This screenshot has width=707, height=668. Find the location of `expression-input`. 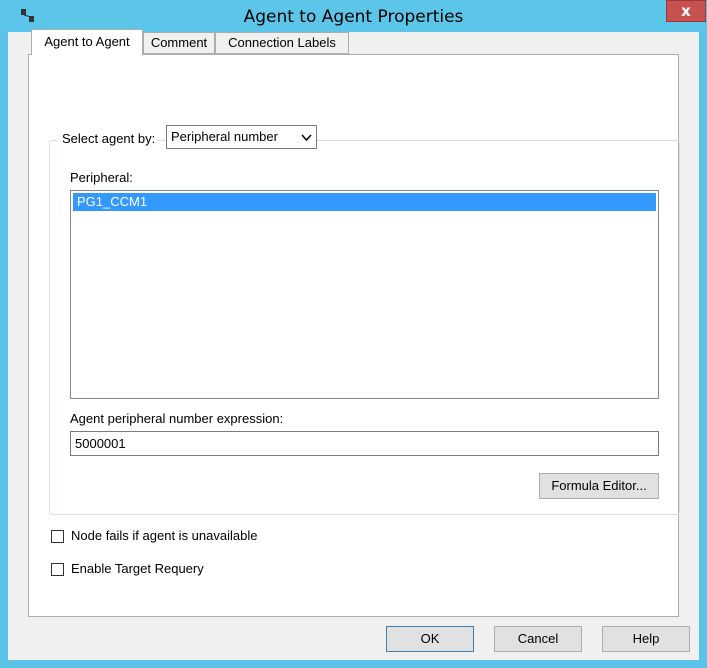

expression-input is located at coordinates (364, 443).